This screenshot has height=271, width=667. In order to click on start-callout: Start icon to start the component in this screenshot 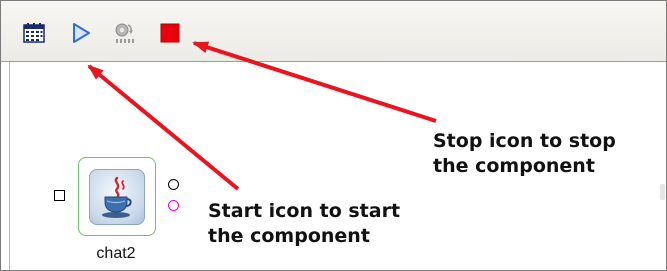, I will do `click(304, 224)`.